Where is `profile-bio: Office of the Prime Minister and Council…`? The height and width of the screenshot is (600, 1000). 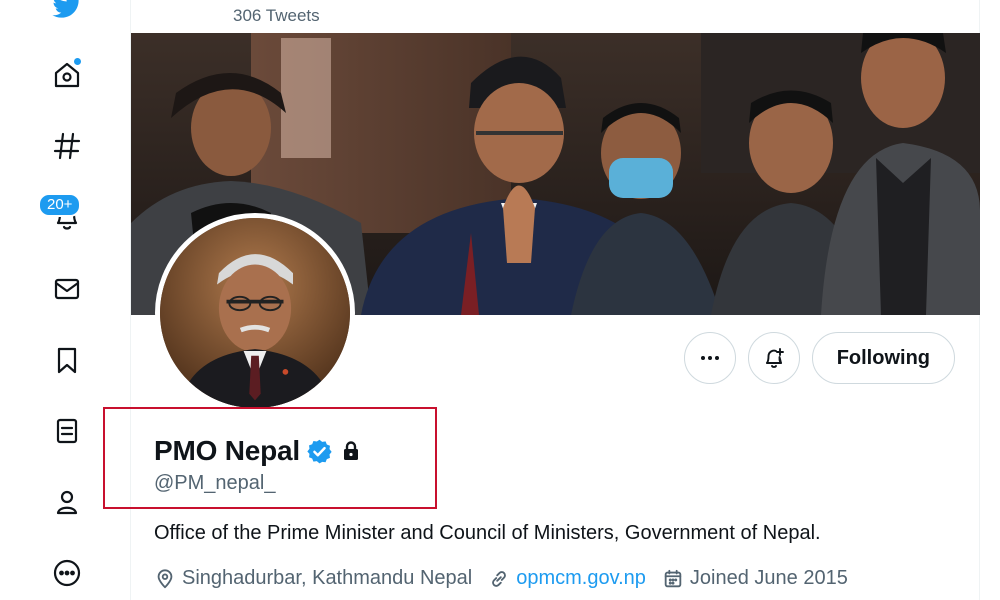
profile-bio: Office of the Prime Minister and Council… is located at coordinates (487, 533).